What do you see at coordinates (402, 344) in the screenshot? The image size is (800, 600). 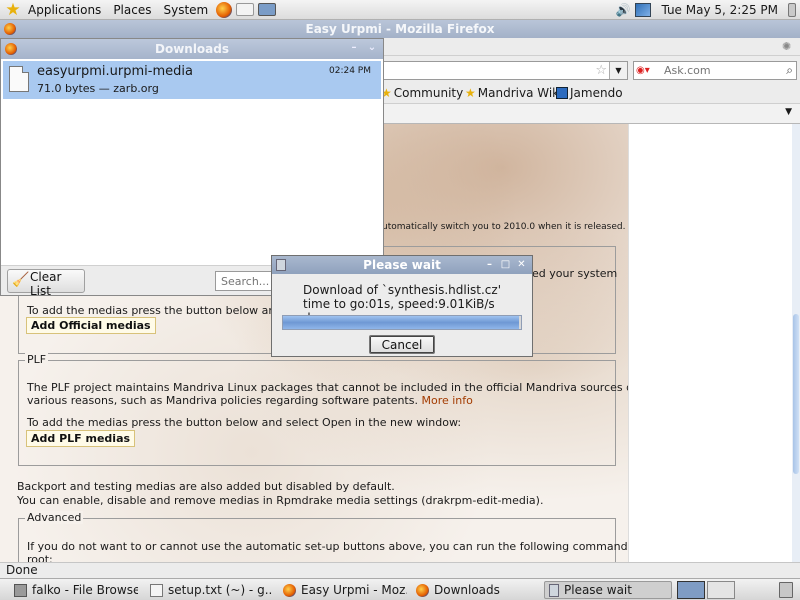 I see `cancel-button: Cancel` at bounding box center [402, 344].